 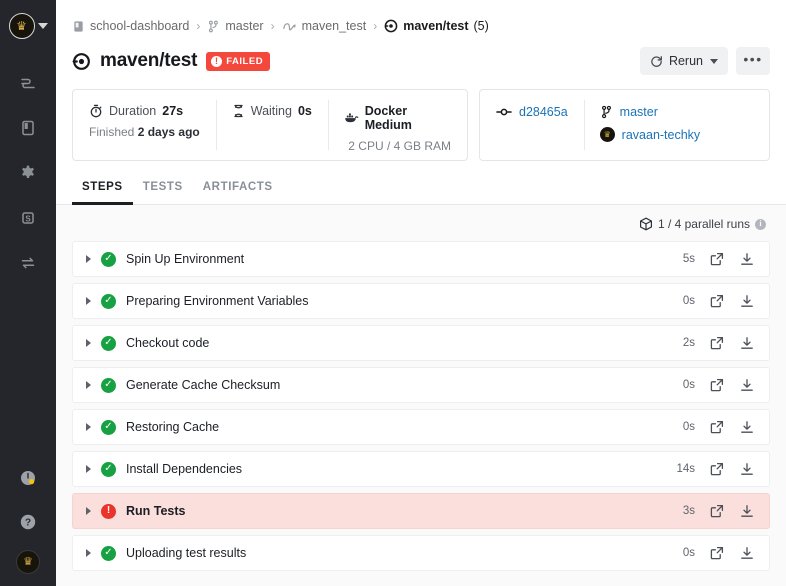 I want to click on breadcrumb-item-branch: master, so click(x=235, y=26).